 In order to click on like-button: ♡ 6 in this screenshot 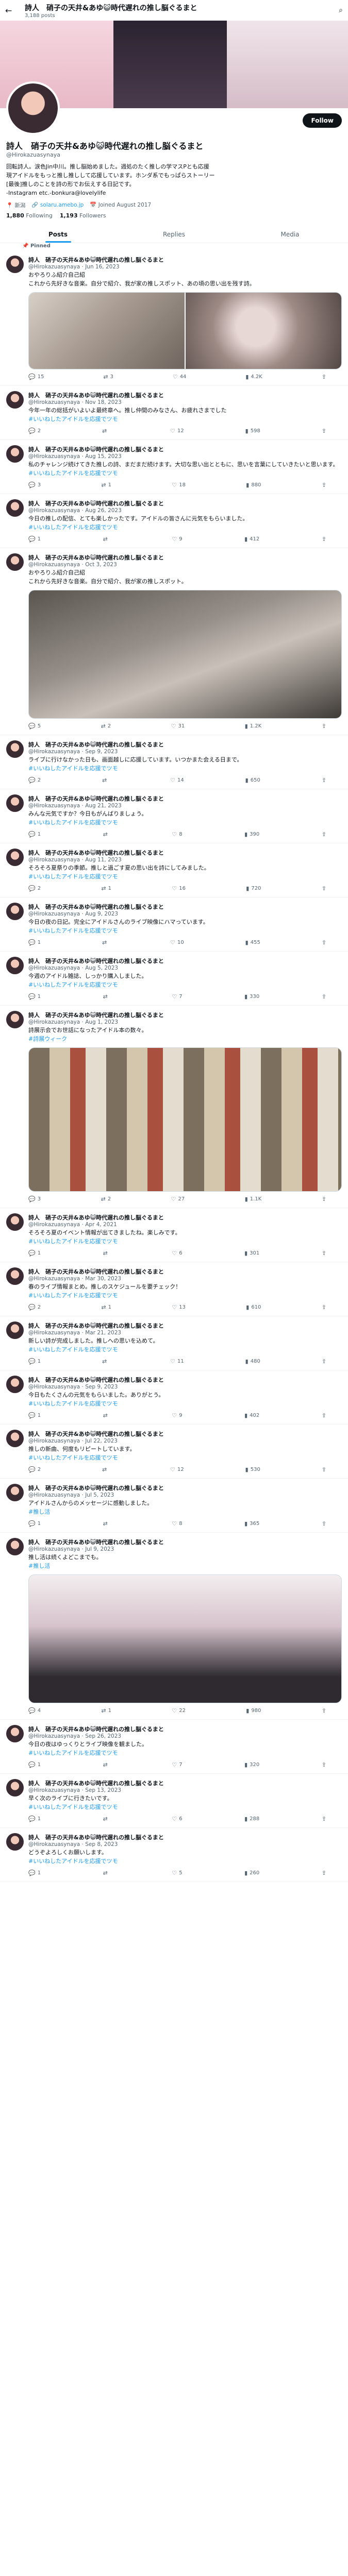, I will do `click(177, 1819)`.